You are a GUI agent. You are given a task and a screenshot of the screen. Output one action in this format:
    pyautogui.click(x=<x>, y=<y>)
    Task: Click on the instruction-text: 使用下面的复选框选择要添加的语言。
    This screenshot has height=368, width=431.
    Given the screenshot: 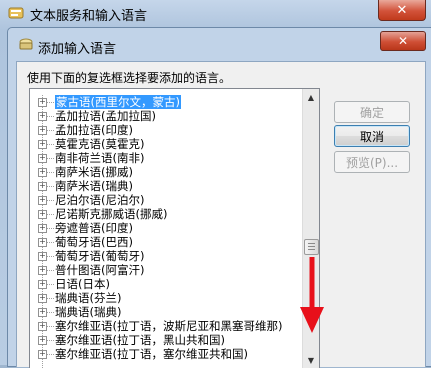 What is the action you would take?
    pyautogui.click(x=129, y=78)
    